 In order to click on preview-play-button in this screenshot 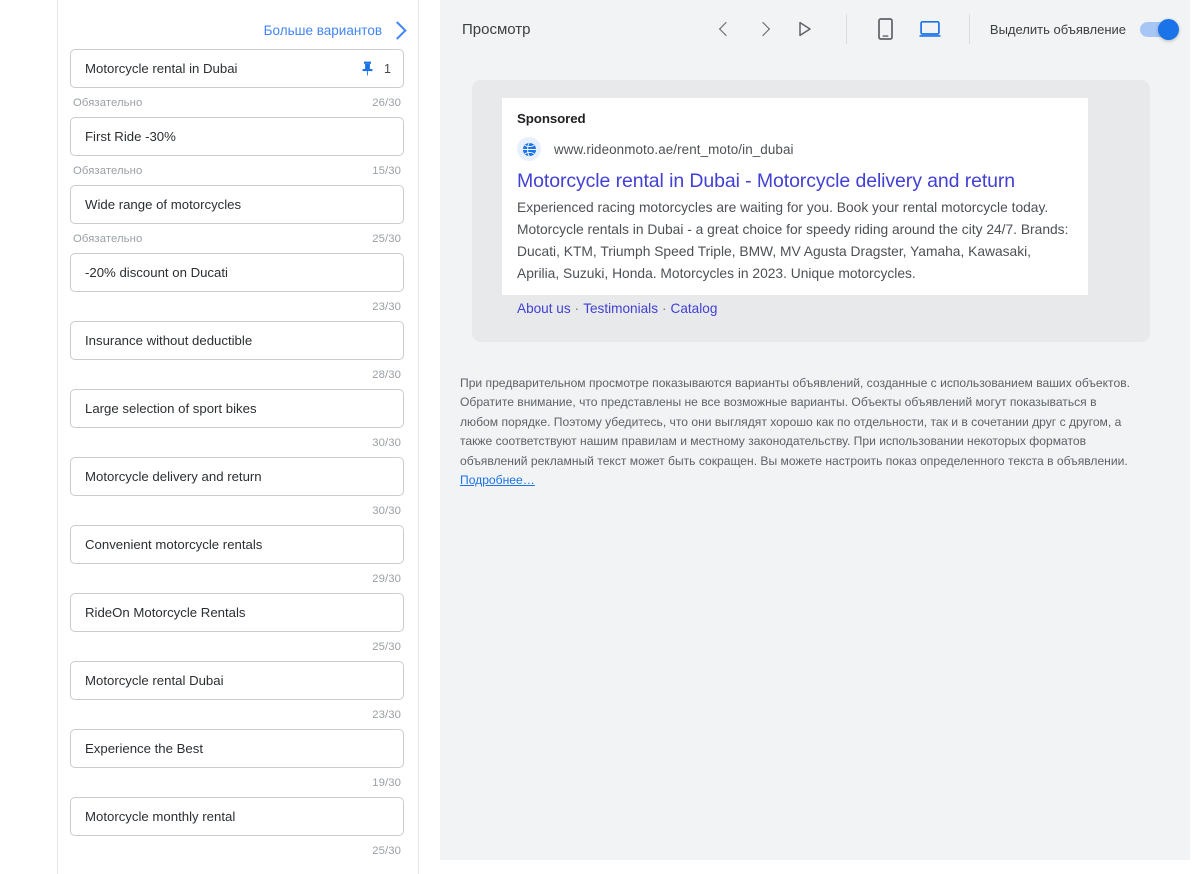, I will do `click(805, 29)`.